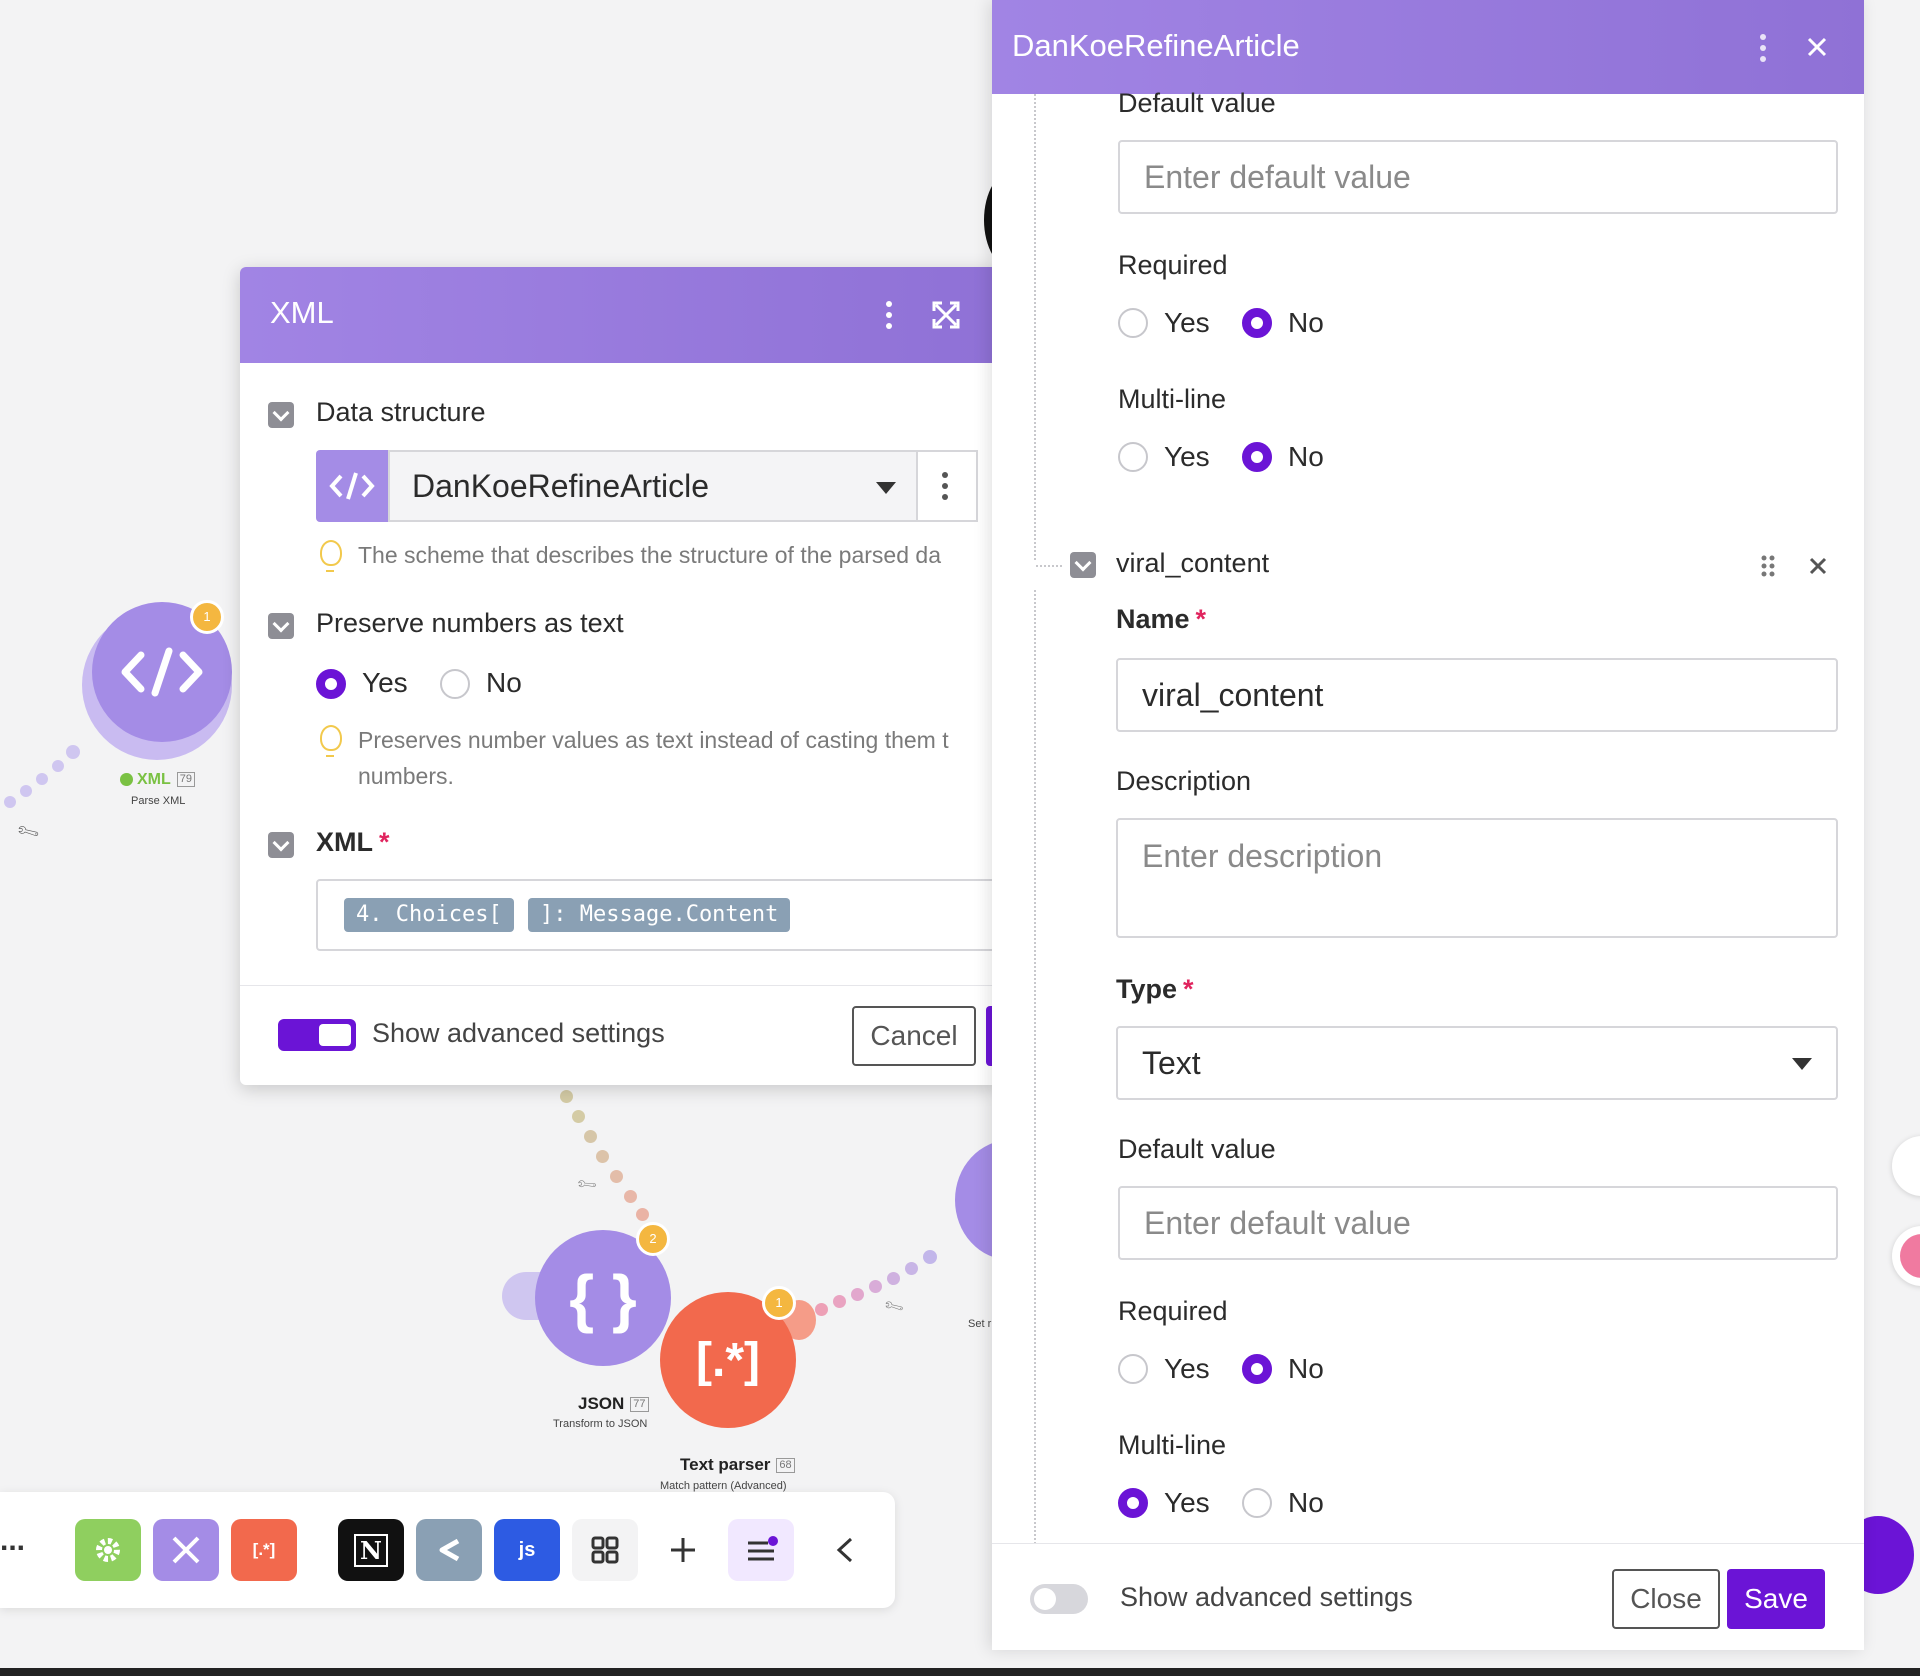 Image resolution: width=1920 pixels, height=1676 pixels. Describe the element at coordinates (158, 780) in the screenshot. I see `xml-node-label: XML 79` at that location.